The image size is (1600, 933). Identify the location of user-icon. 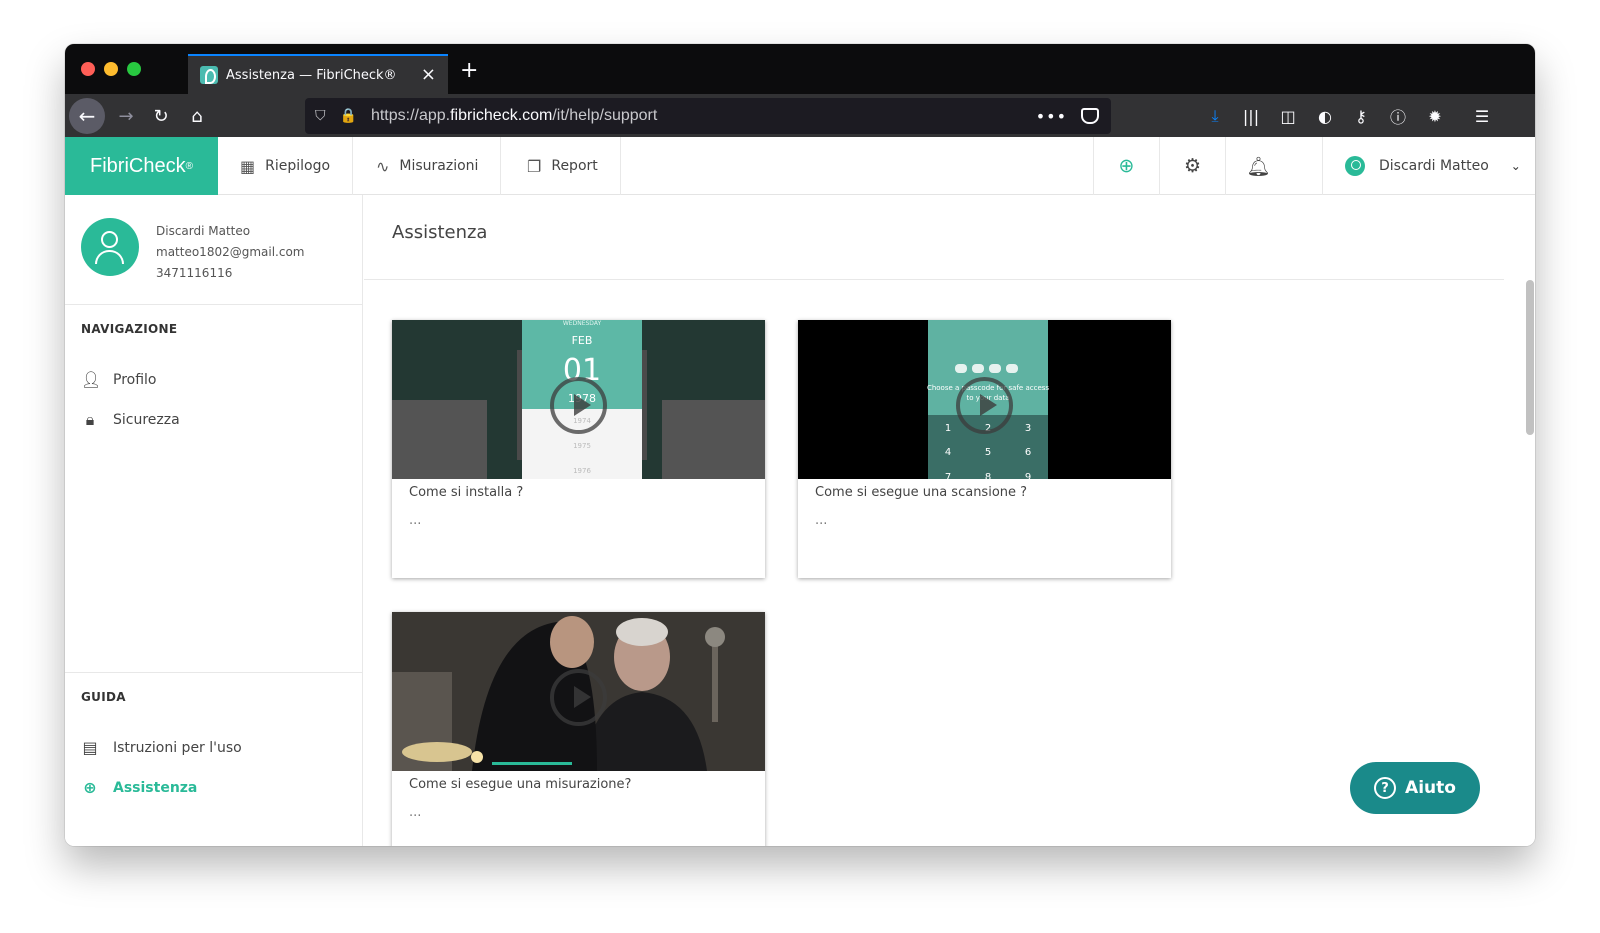
(109, 239).